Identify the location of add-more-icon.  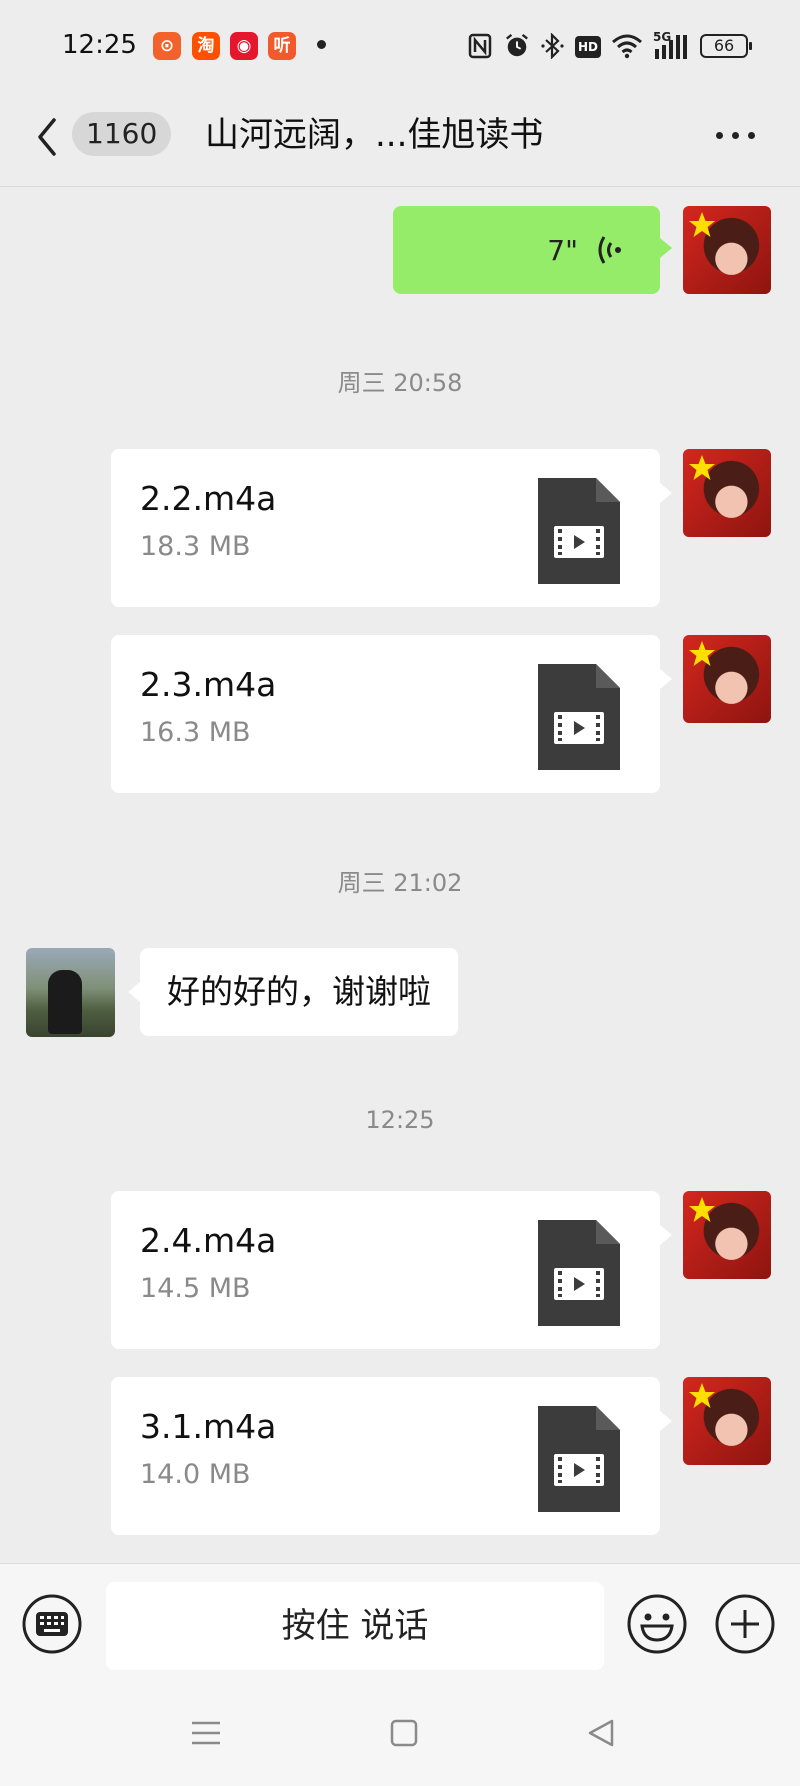
(745, 1624).